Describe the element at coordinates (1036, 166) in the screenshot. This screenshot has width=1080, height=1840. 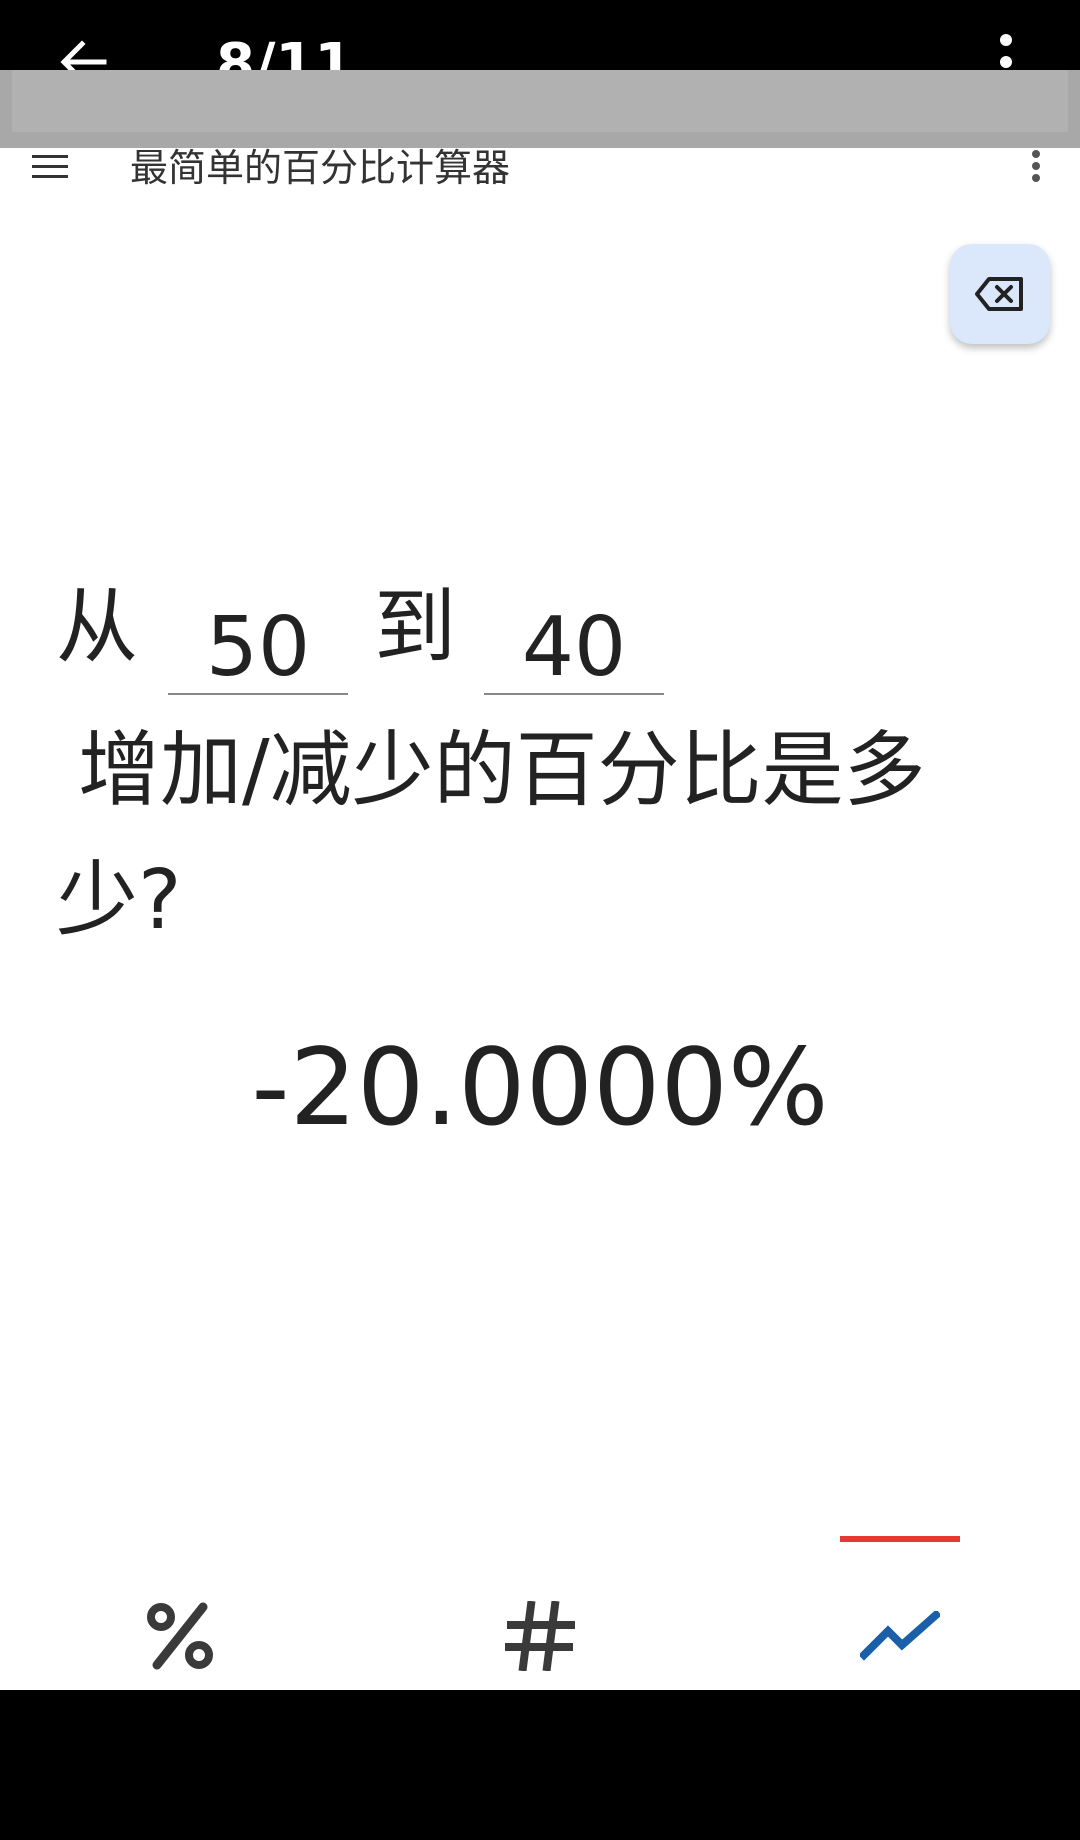
I see `app-more-vert-icon` at that location.